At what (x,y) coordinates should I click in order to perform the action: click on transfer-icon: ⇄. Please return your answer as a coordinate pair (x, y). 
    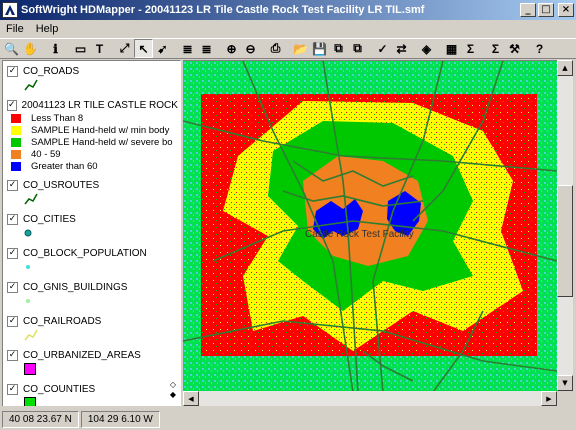
    Looking at the image, I should click on (401, 48).